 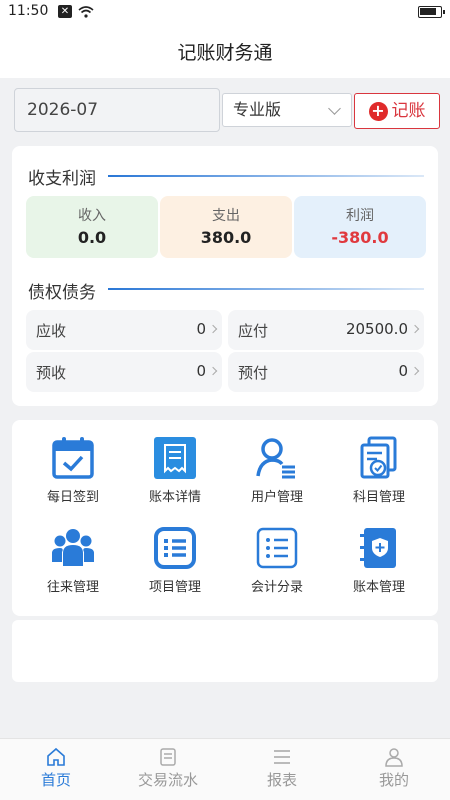 What do you see at coordinates (394, 757) in the screenshot?
I see `person-icon` at bounding box center [394, 757].